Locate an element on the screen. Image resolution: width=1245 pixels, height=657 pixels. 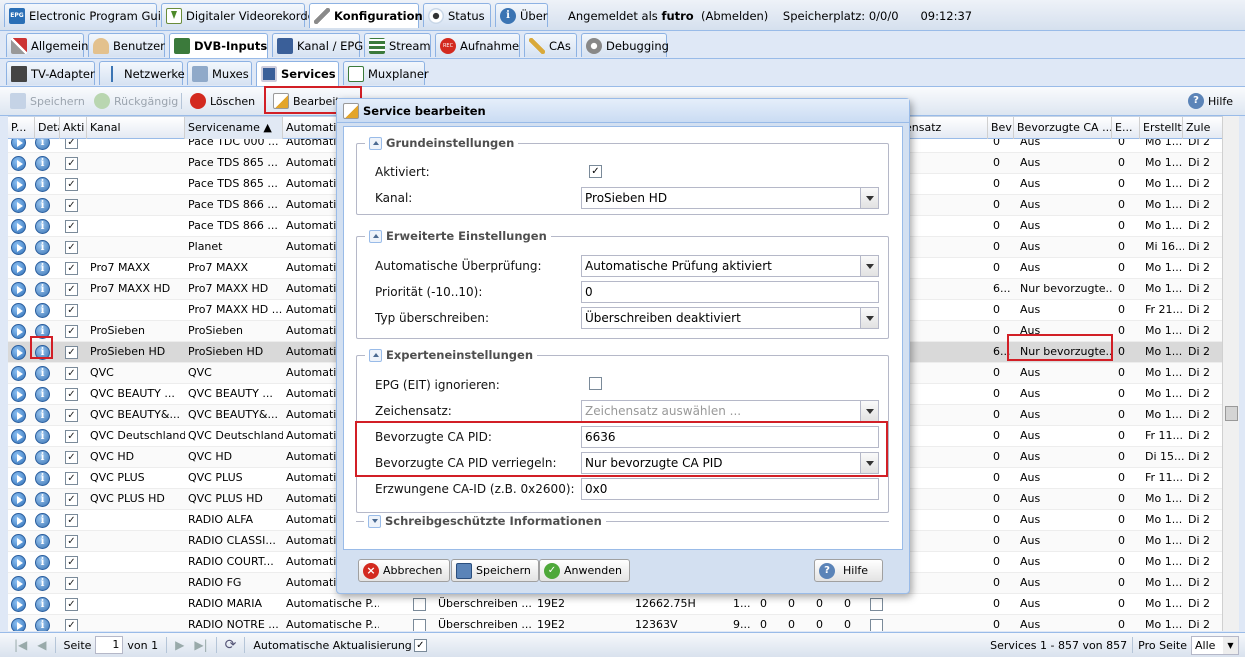
tab-debugging: Debugging is located at coordinates (625, 45).